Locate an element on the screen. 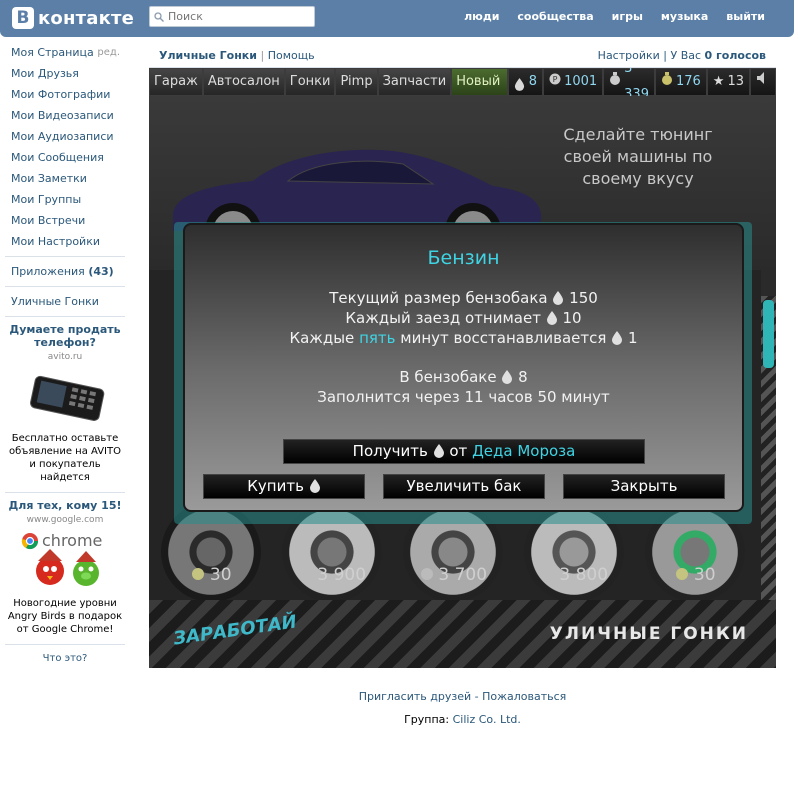  sidebar-item-my-page: Моя Страница ред. is located at coordinates (65, 52).